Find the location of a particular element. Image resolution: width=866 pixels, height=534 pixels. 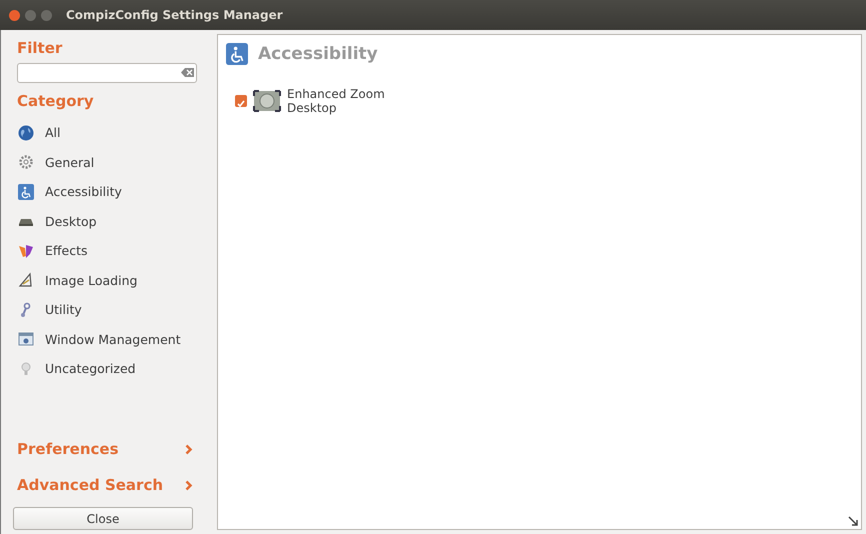

category-item: Uncategorized is located at coordinates (90, 368).